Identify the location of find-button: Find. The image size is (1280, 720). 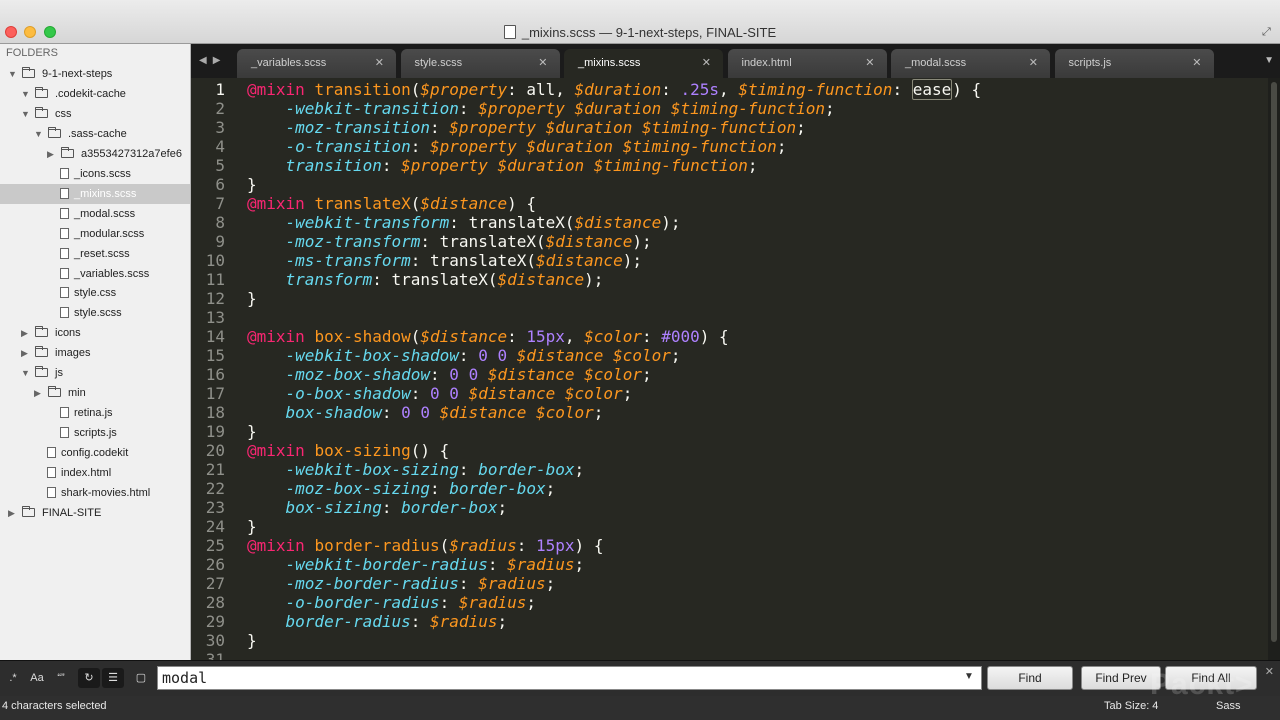
(1030, 678).